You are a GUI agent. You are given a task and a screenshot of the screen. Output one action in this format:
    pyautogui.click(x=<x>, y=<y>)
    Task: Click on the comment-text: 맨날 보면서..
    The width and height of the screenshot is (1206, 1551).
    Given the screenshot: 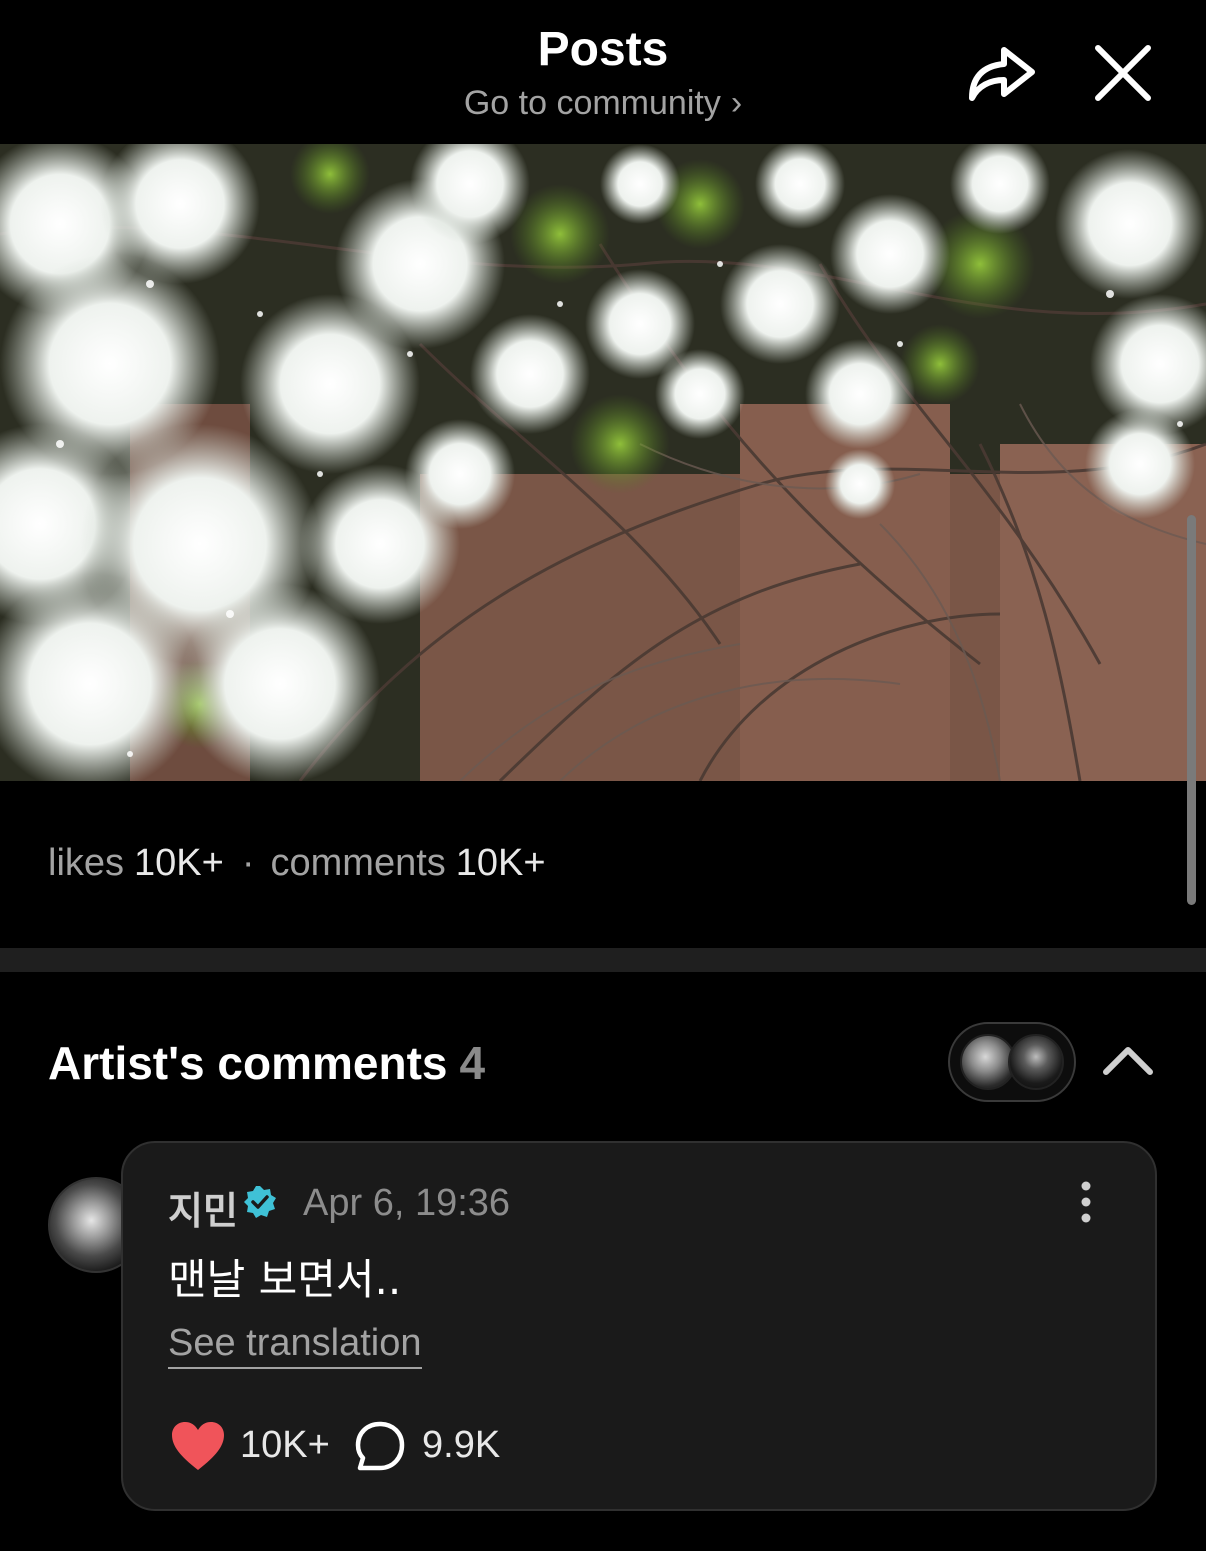 What is the action you would take?
    pyautogui.click(x=285, y=1279)
    